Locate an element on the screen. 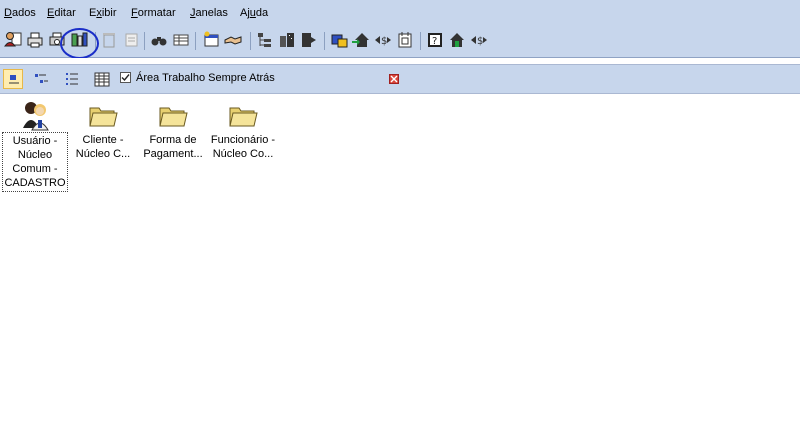 The width and height of the screenshot is (800, 446). new-window-icon is located at coordinates (211, 40).